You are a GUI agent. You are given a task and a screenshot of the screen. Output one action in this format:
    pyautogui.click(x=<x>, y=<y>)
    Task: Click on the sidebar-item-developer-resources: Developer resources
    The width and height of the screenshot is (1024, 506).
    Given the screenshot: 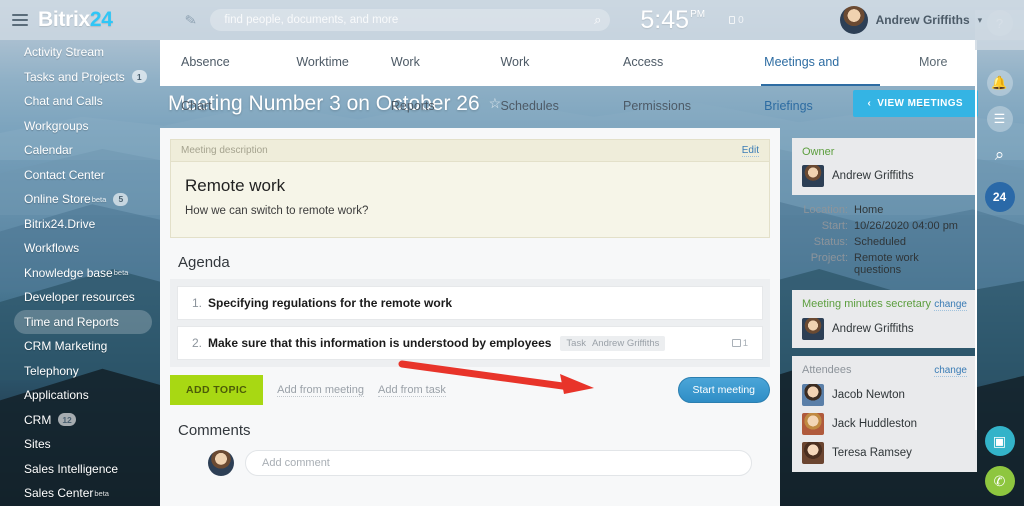 What is the action you would take?
    pyautogui.click(x=80, y=297)
    